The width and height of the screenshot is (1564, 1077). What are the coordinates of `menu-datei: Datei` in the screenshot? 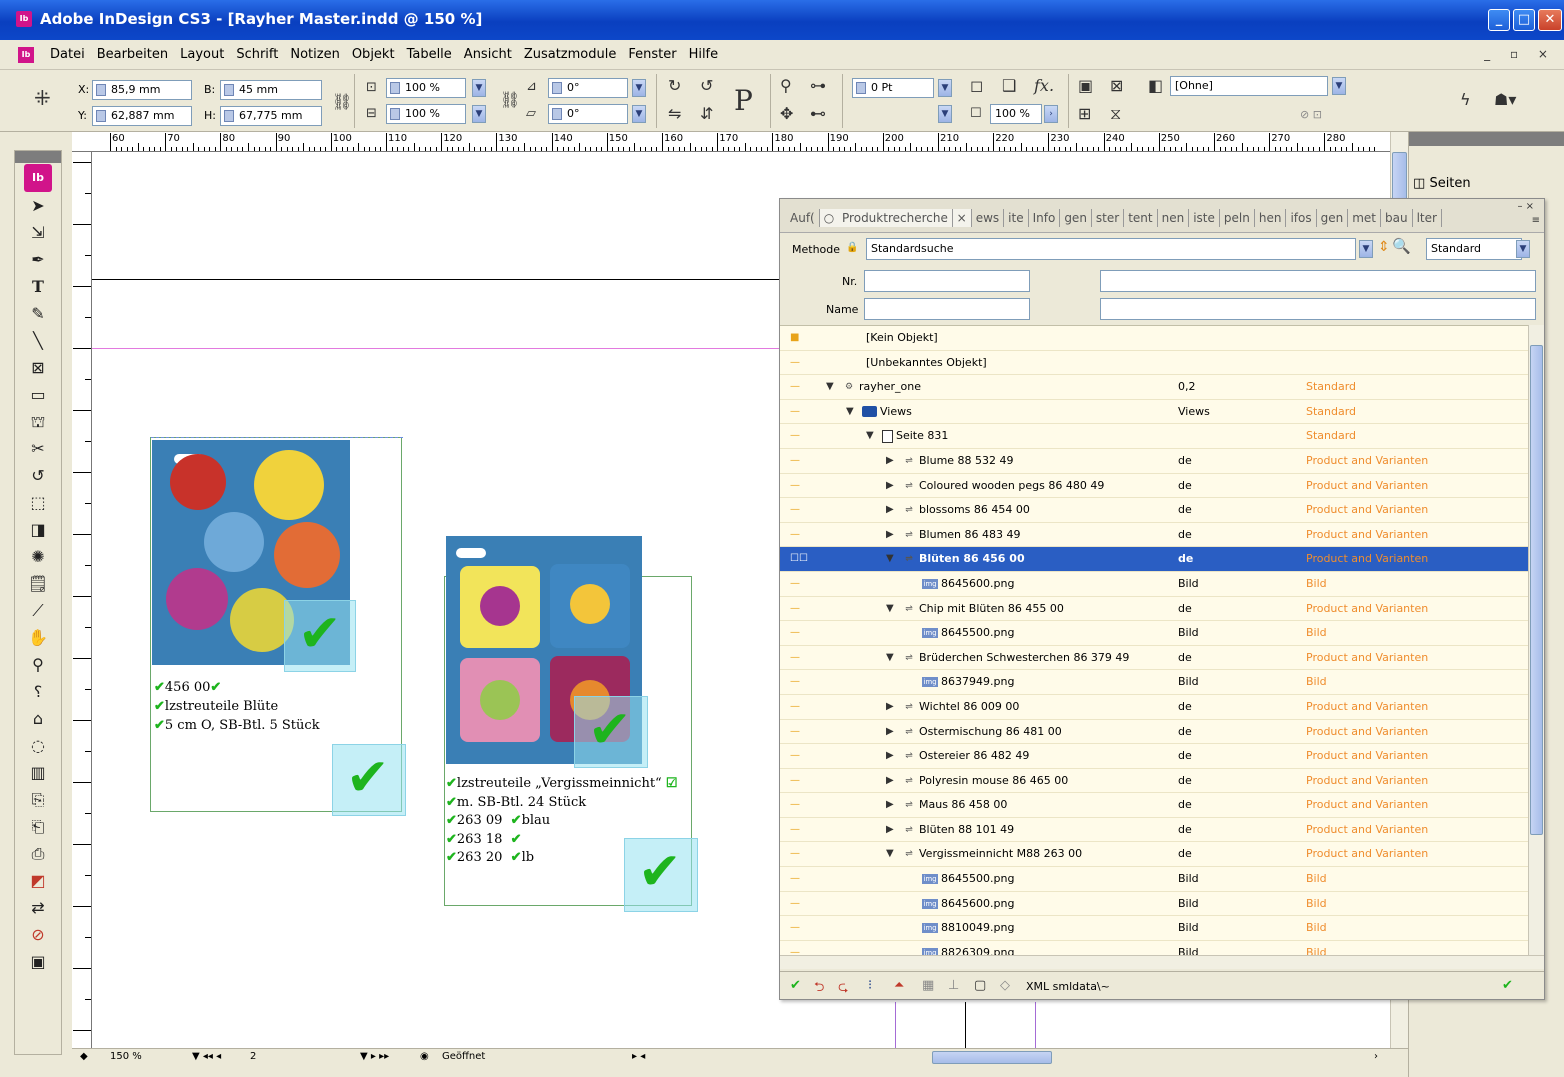 It's located at (67, 54).